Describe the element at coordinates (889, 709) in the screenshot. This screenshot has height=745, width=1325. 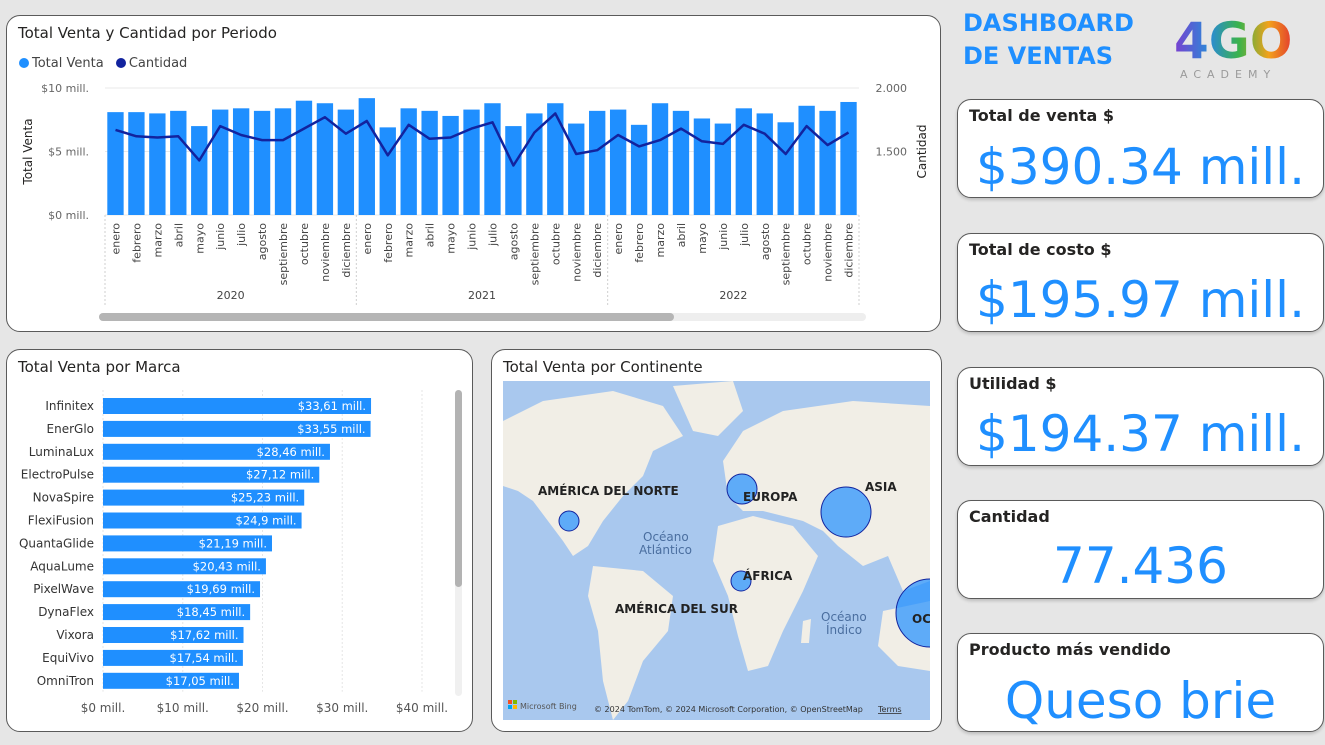
I see `map-terms-link: Terms` at that location.